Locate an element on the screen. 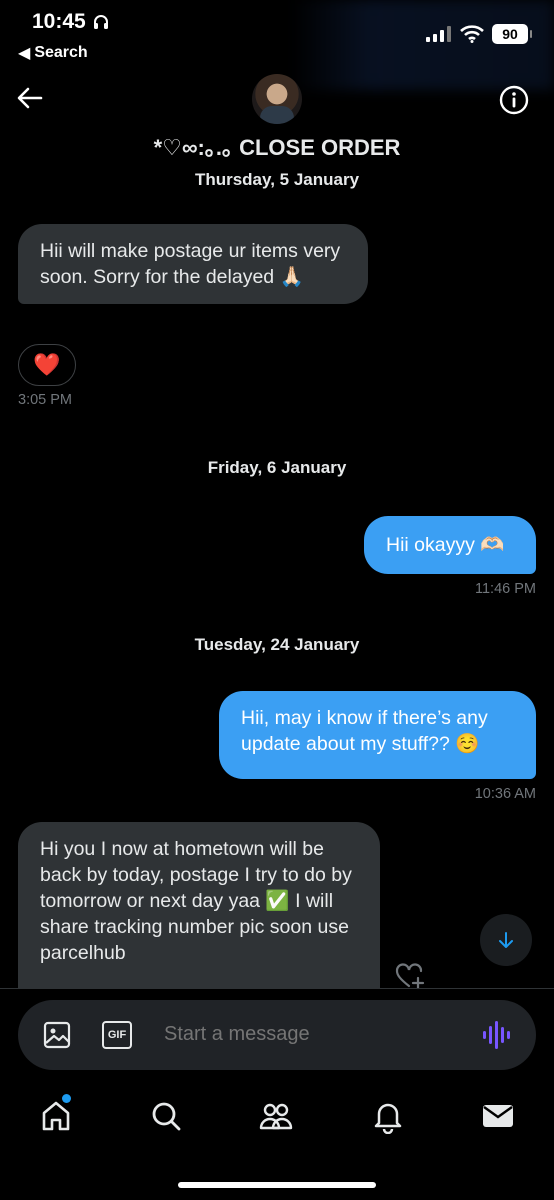 The image size is (554, 1200). add-reaction-icon is located at coordinates (410, 976).